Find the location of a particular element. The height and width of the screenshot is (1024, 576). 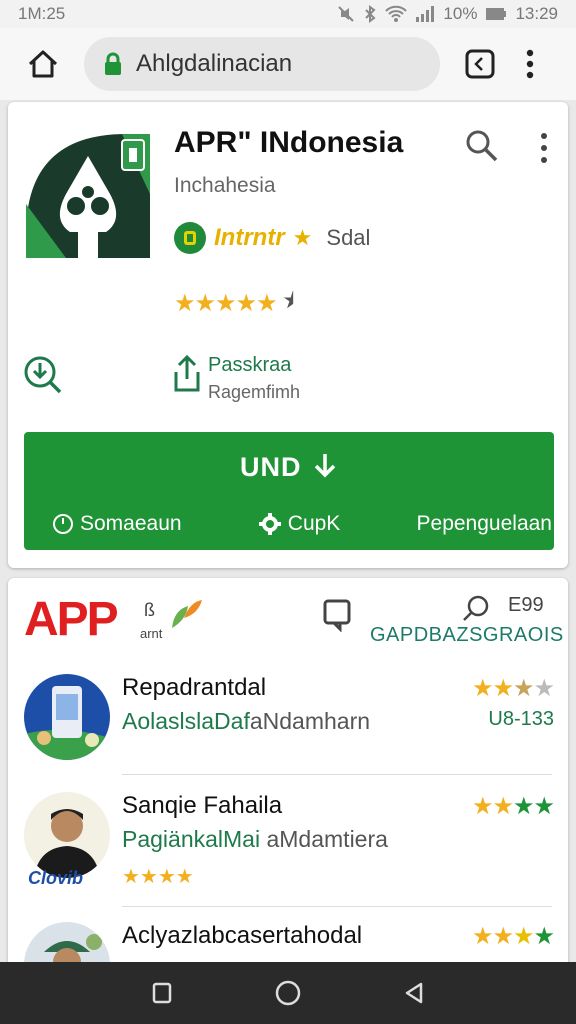

download-arrow-icon is located at coordinates (325, 466).